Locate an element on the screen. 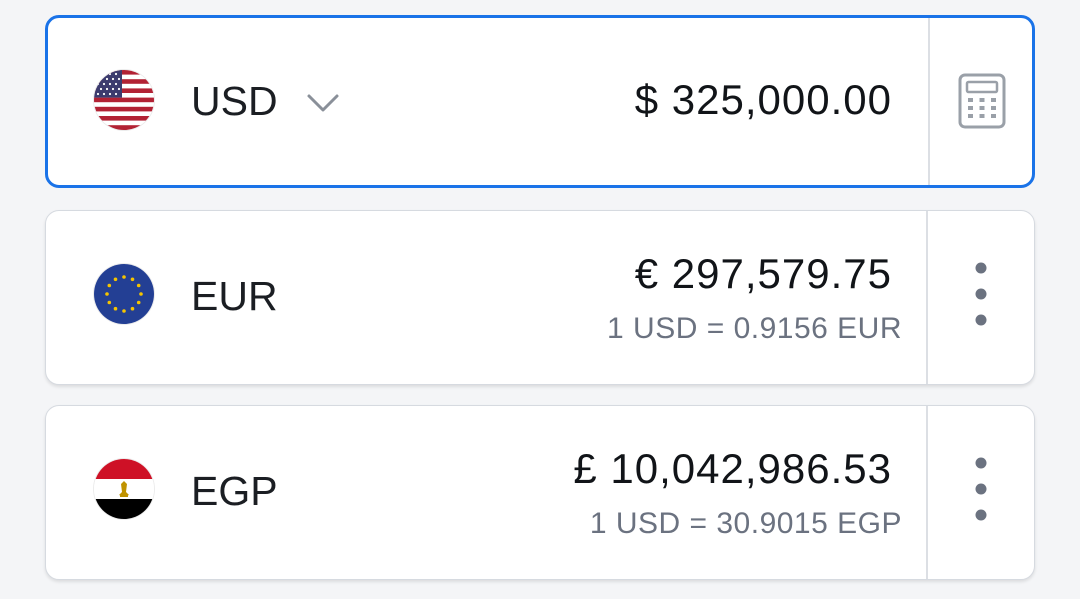 This screenshot has width=1080, height=599. currency-code: EUR is located at coordinates (234, 296).